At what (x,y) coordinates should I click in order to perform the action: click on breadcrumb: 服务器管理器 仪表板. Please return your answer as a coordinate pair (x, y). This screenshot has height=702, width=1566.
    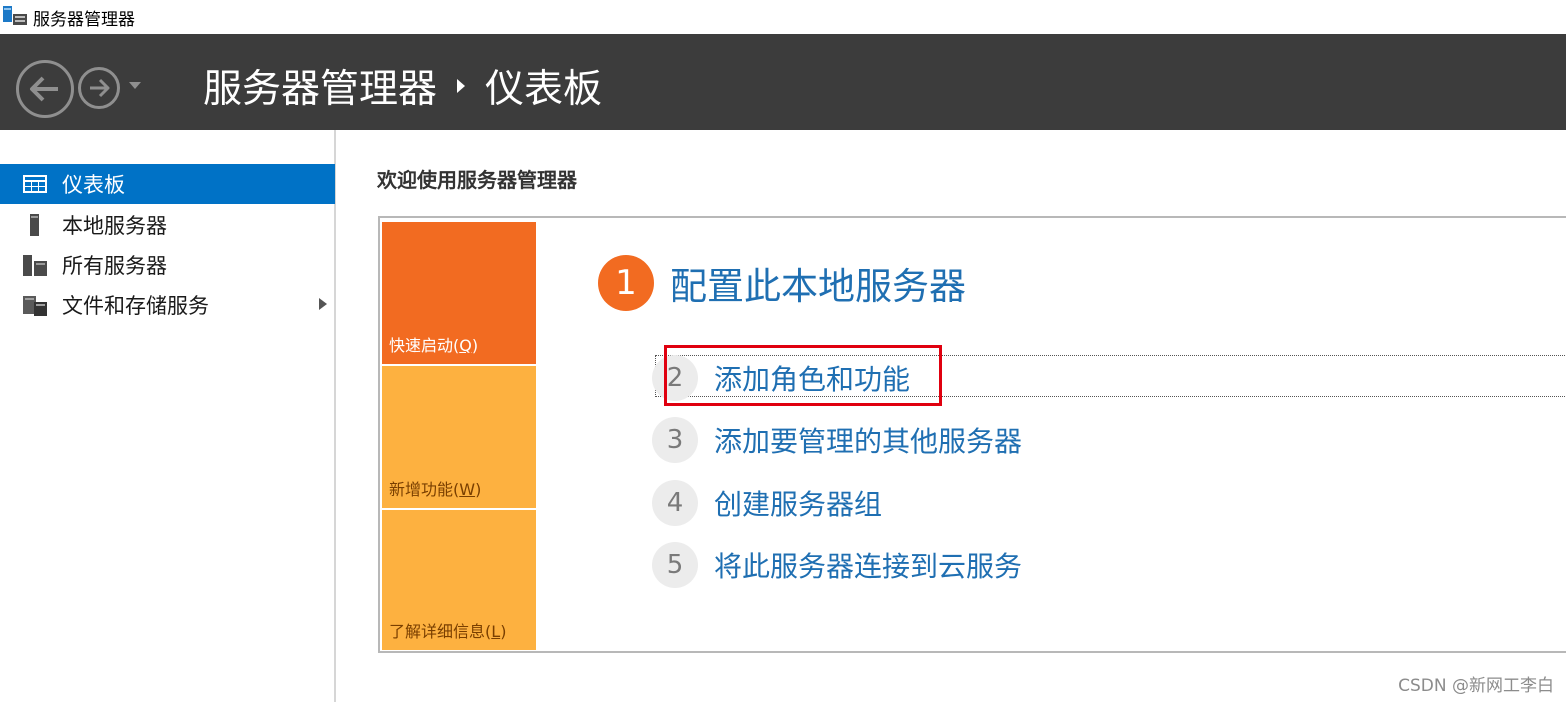
    Looking at the image, I should click on (402, 86).